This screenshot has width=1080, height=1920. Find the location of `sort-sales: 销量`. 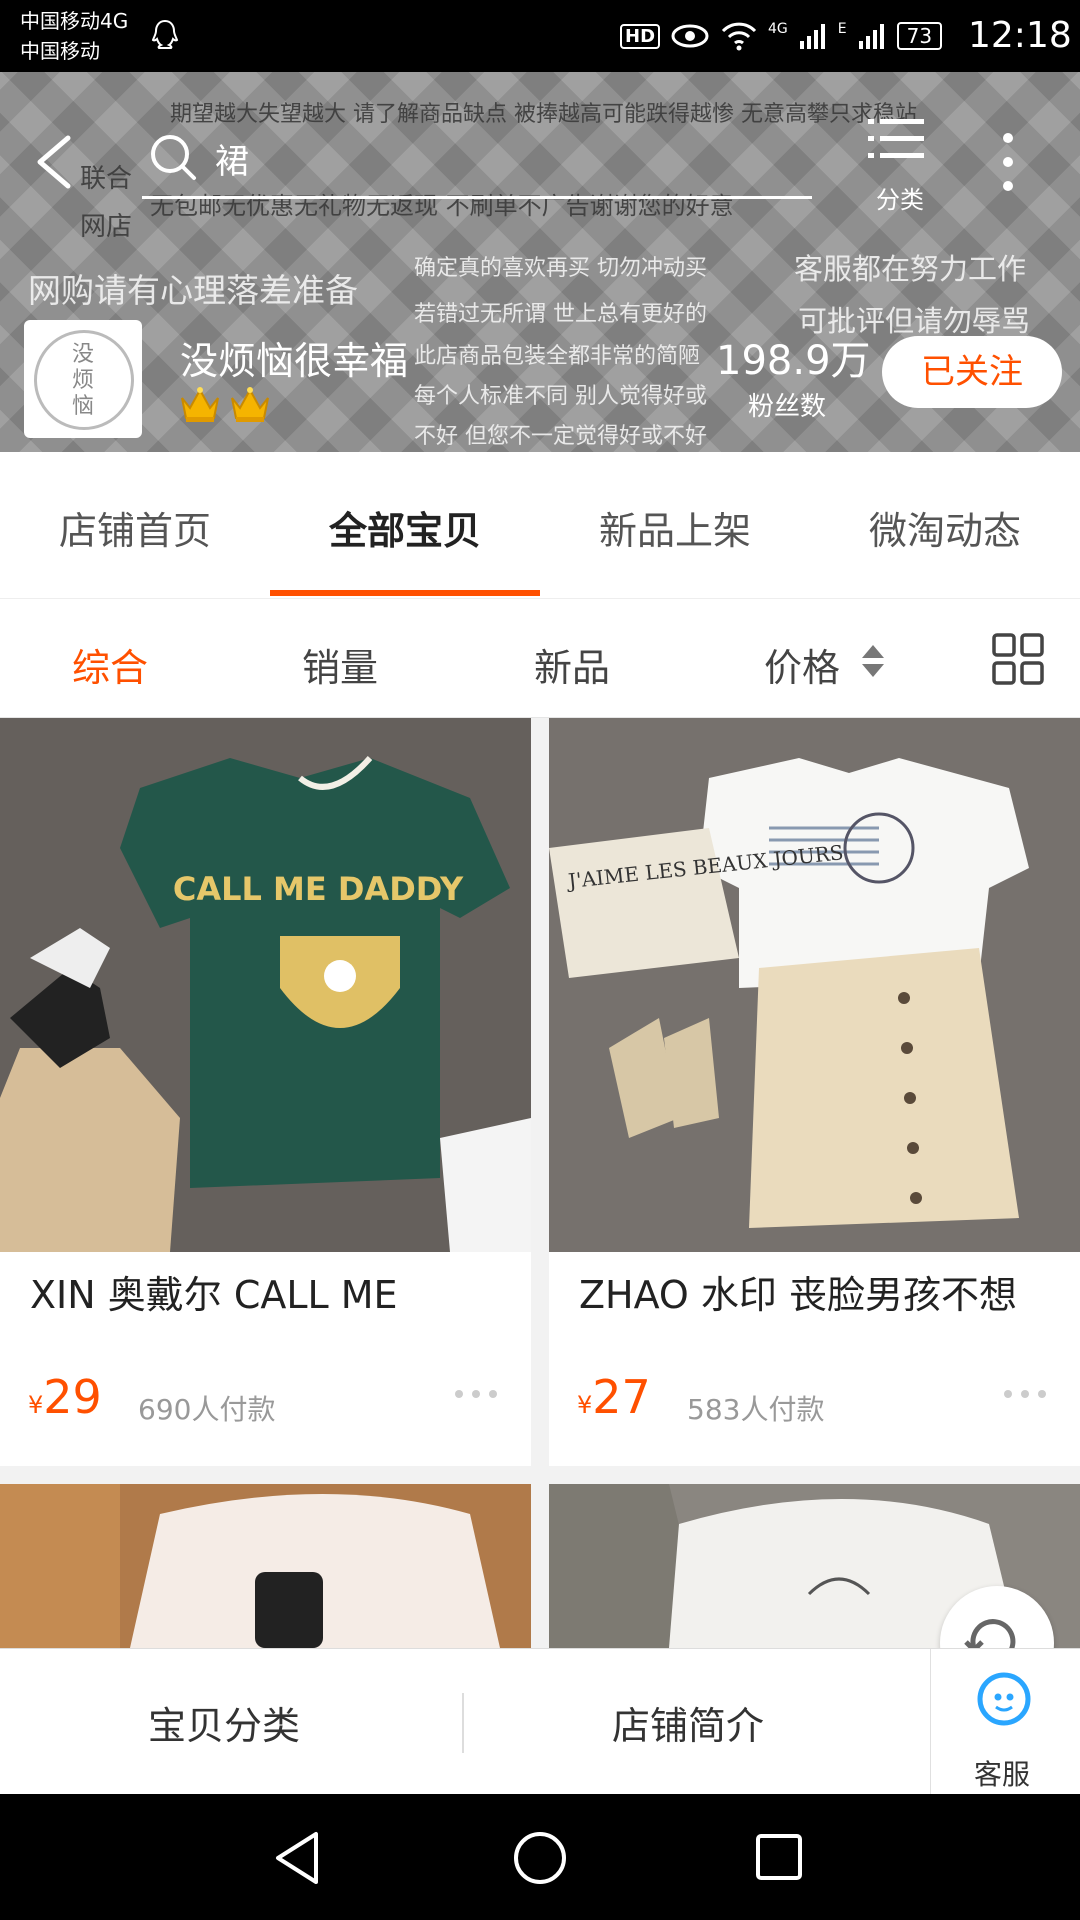

sort-sales: 销量 is located at coordinates (340, 664).